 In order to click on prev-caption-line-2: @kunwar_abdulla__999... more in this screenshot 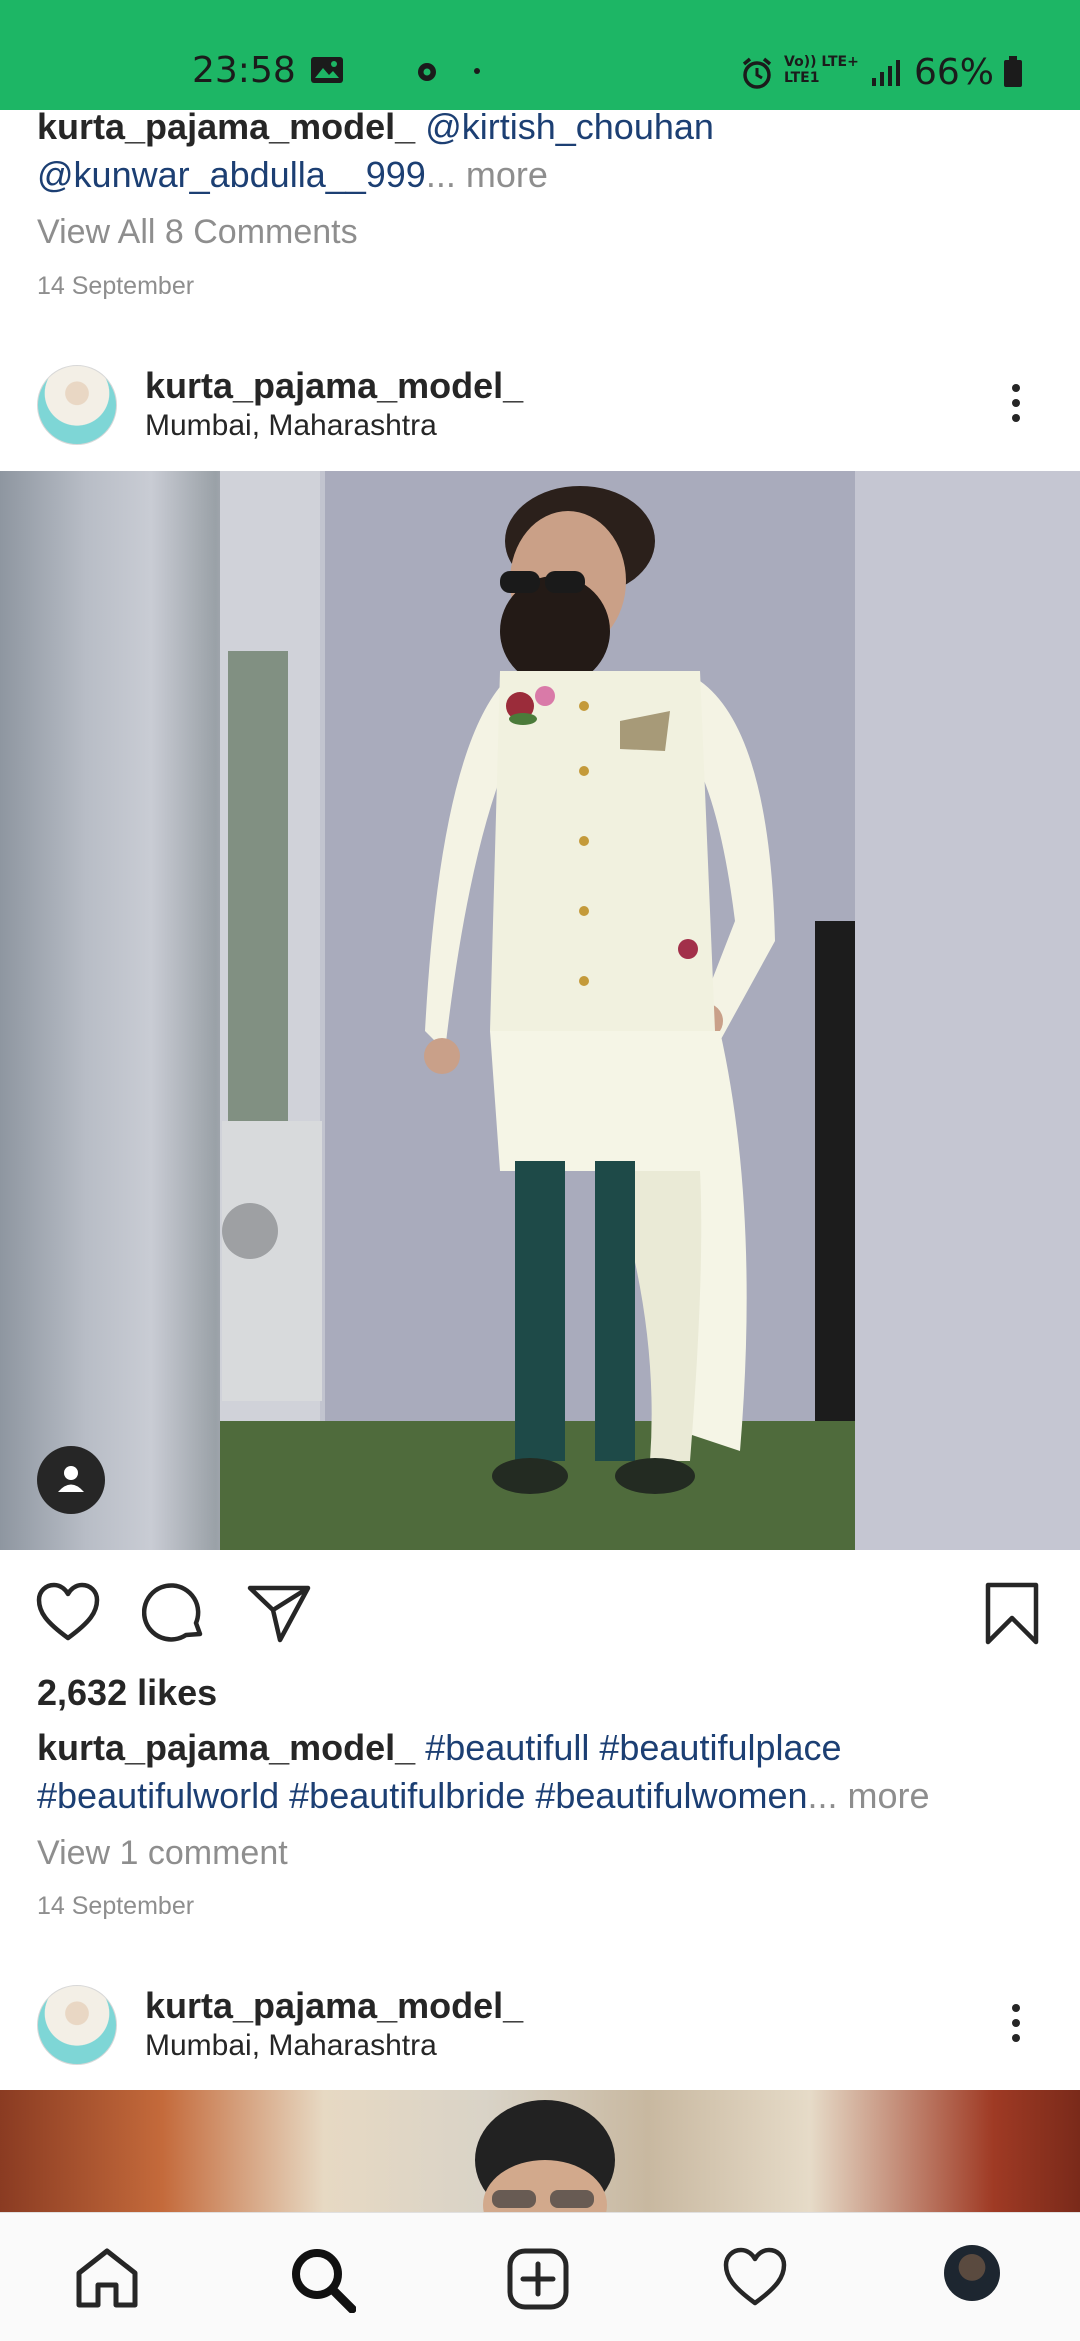, I will do `click(292, 175)`.